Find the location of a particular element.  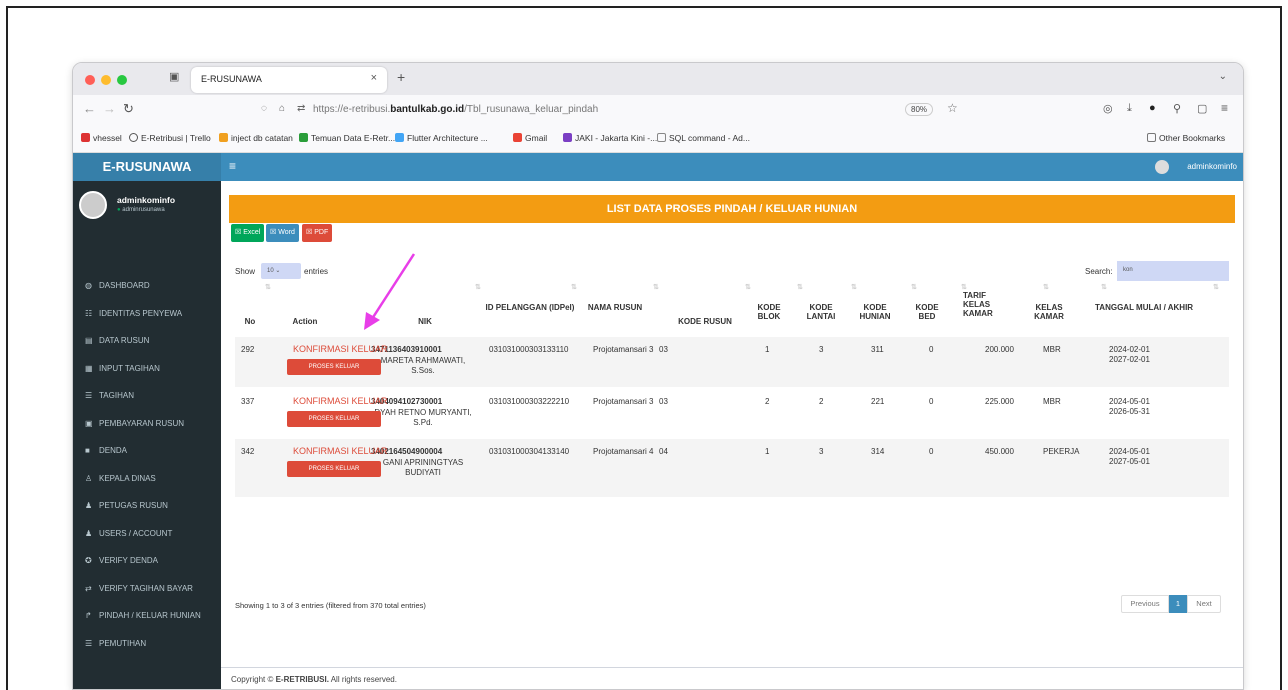

kode-rusun: 03 is located at coordinates (663, 349).